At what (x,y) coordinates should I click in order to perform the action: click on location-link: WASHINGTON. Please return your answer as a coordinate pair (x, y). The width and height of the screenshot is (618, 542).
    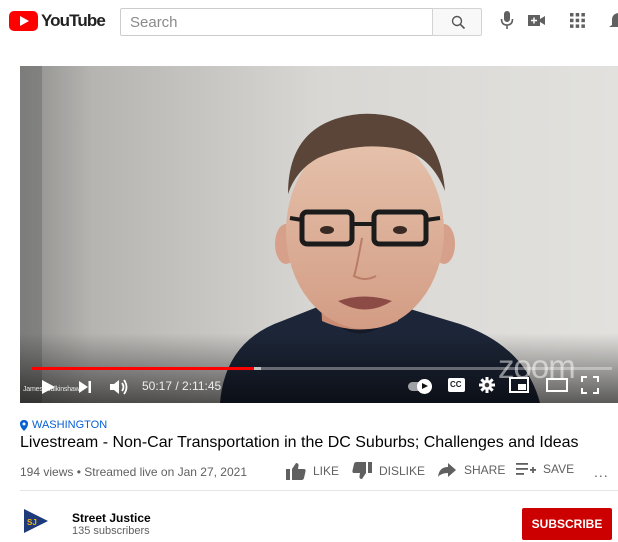
    Looking at the image, I should click on (63, 425).